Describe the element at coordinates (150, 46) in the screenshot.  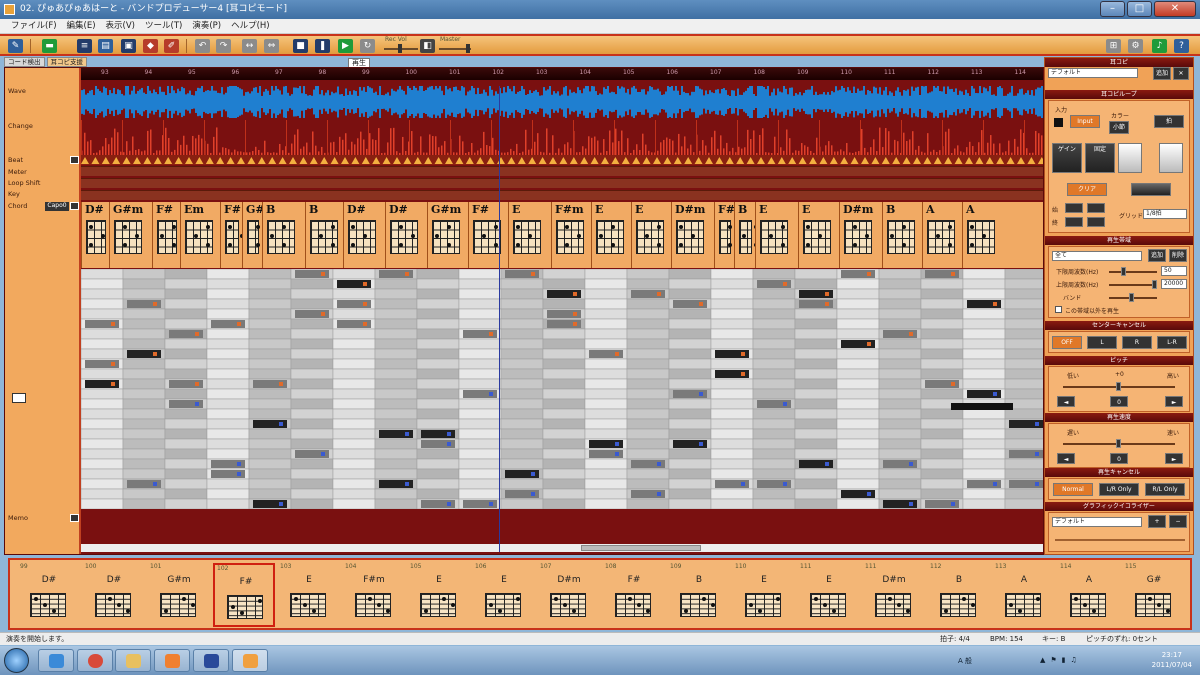
I see `open-icon: ◆` at that location.